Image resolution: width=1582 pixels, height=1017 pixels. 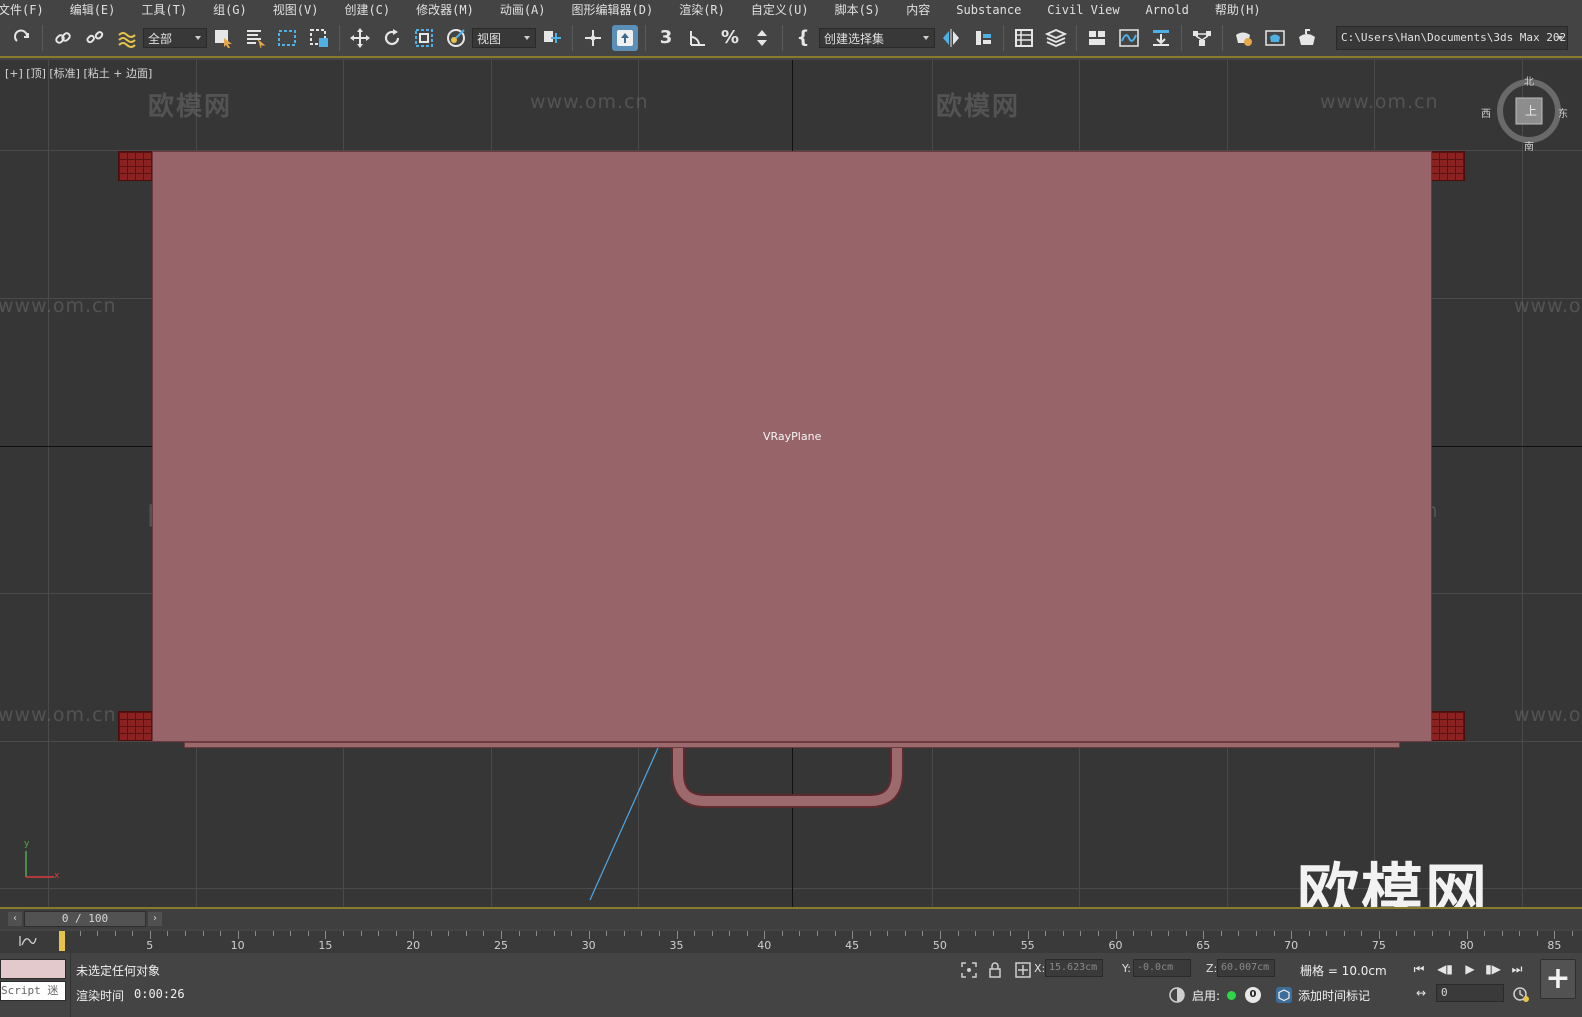 I want to click on reference-coord-dropdown: 视图, so click(x=504, y=38).